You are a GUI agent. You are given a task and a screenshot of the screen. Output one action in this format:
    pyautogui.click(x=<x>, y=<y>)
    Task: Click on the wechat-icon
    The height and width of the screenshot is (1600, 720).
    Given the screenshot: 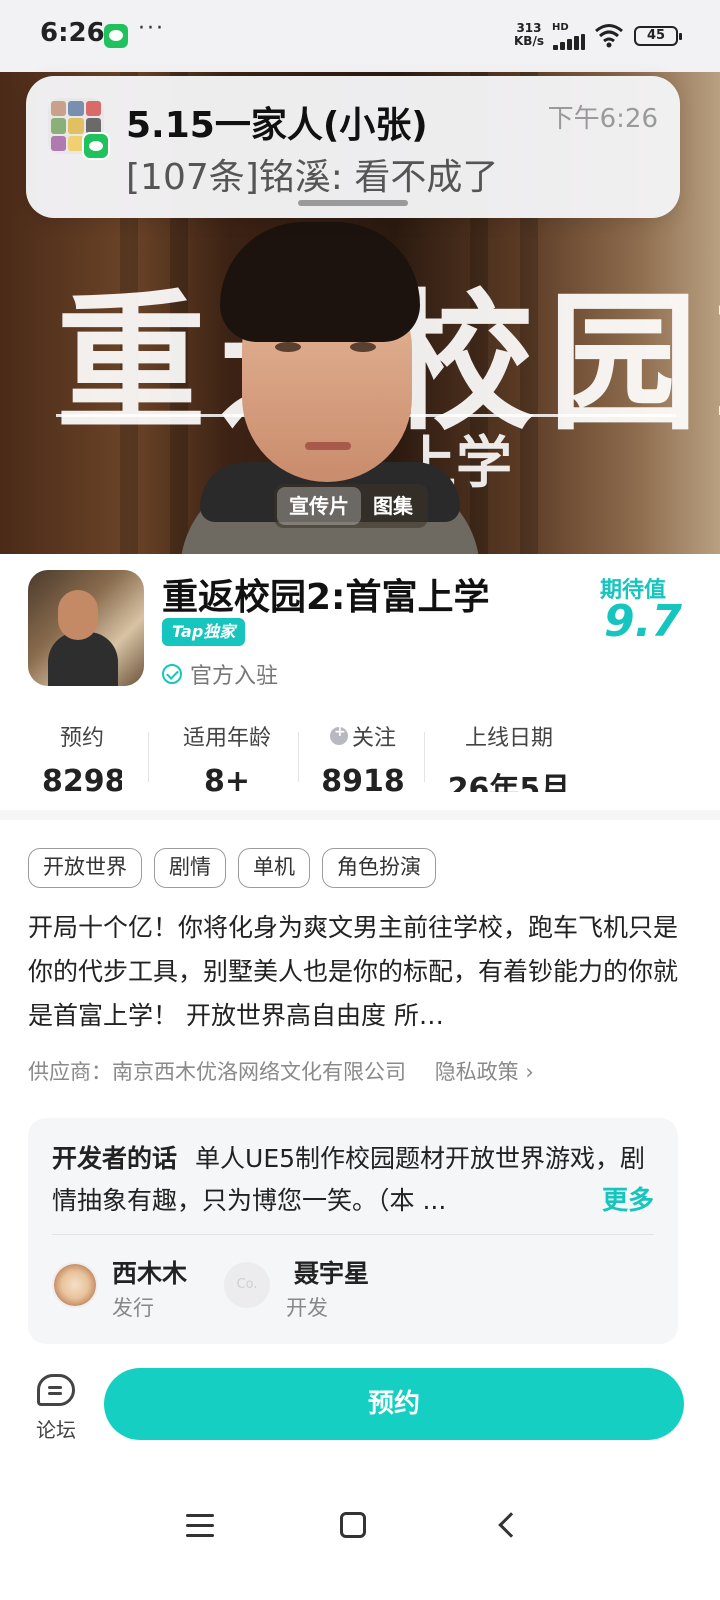 What is the action you would take?
    pyautogui.click(x=96, y=146)
    